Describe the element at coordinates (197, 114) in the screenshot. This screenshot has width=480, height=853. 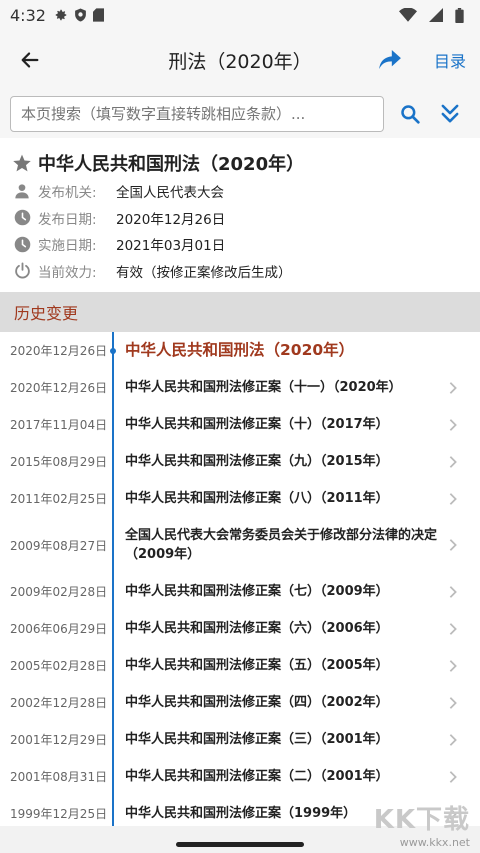
I see `search-input` at that location.